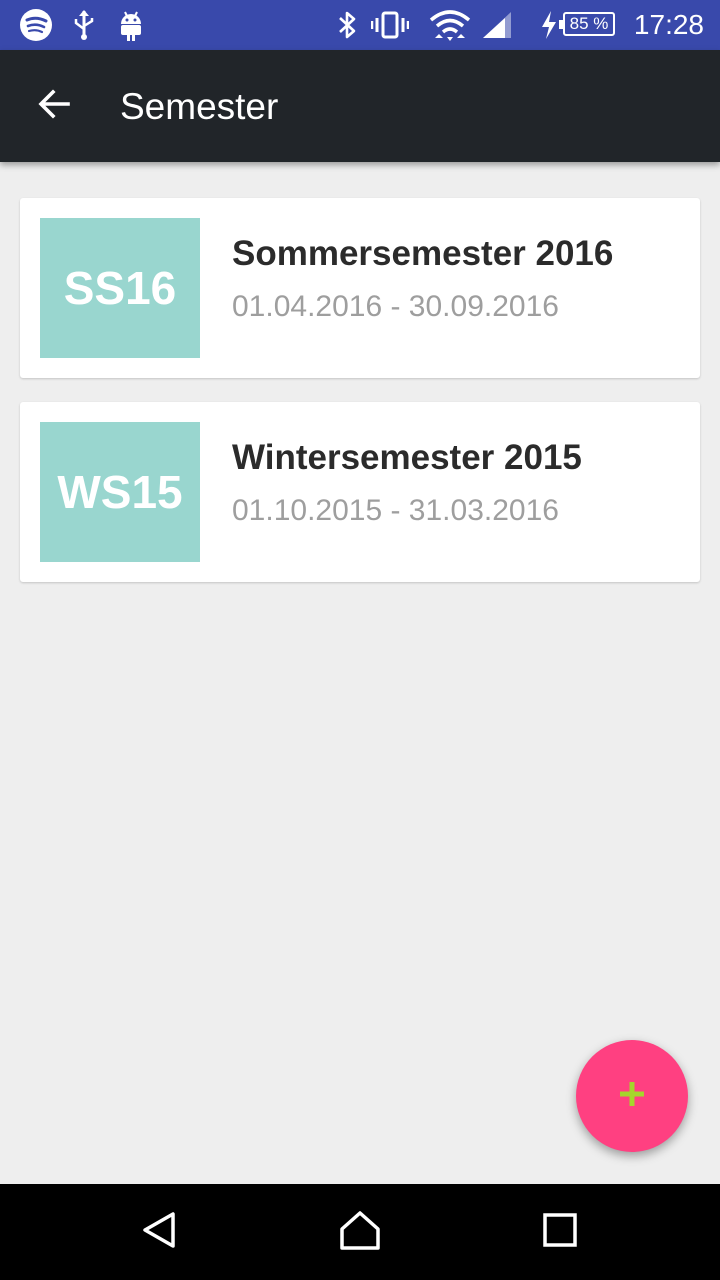 Image resolution: width=720 pixels, height=1280 pixels. I want to click on semester-badge: WS15, so click(120, 492).